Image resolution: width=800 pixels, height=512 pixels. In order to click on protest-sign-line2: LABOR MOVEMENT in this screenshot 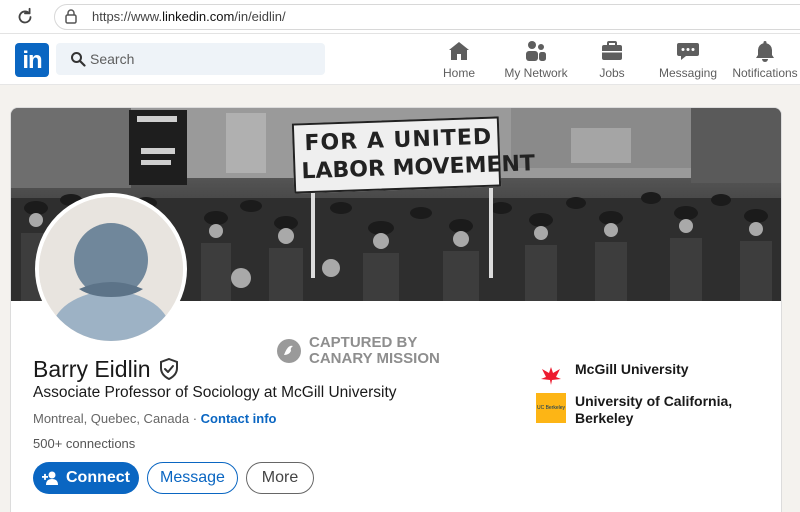, I will do `click(418, 168)`.